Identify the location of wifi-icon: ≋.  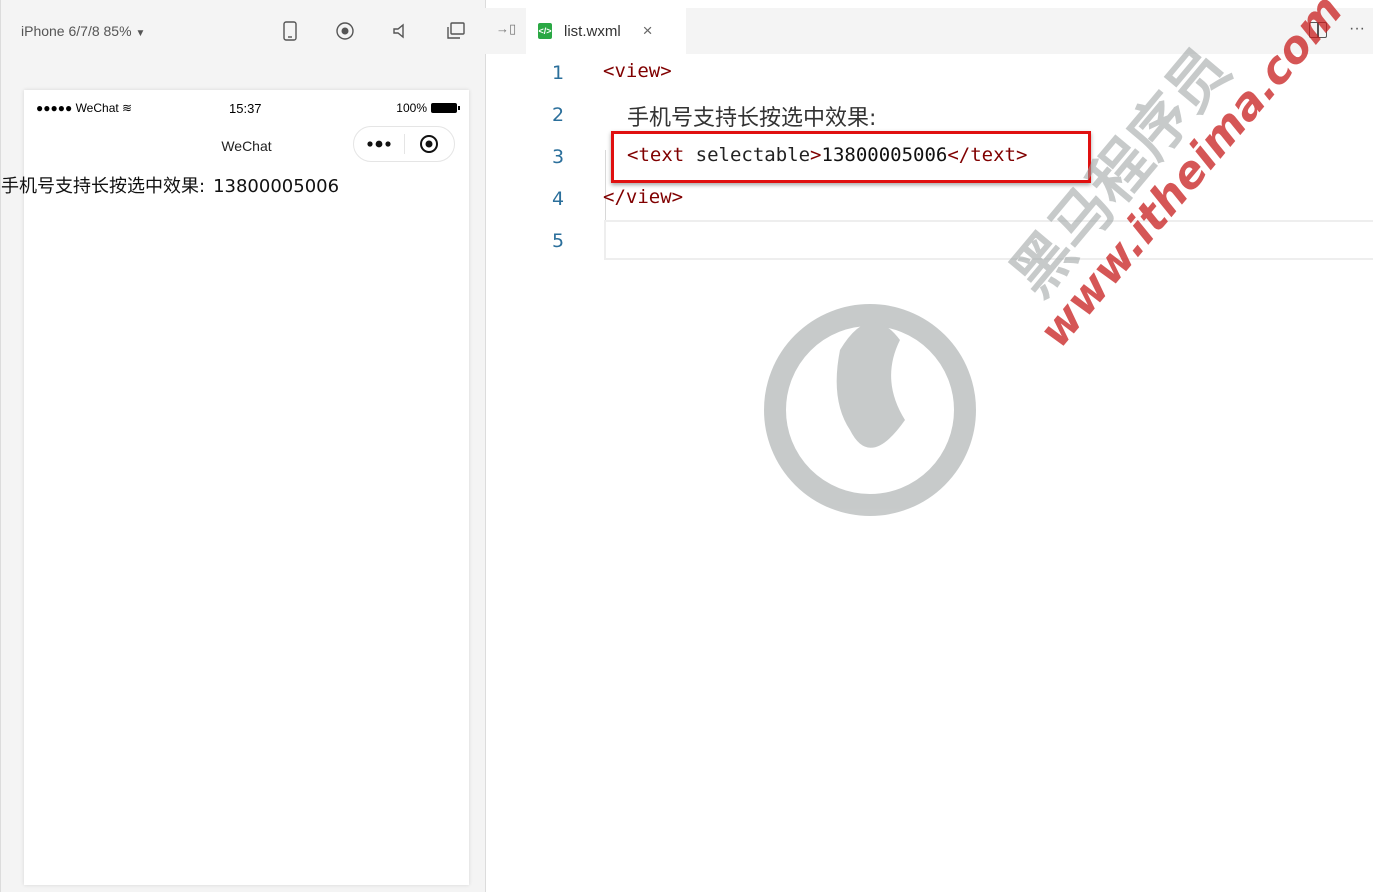
(125, 108).